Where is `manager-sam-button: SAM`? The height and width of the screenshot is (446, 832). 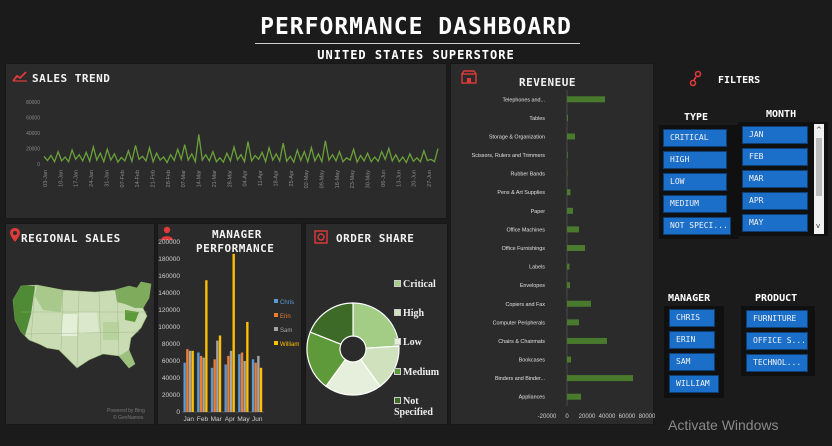 manager-sam-button: SAM is located at coordinates (692, 362).